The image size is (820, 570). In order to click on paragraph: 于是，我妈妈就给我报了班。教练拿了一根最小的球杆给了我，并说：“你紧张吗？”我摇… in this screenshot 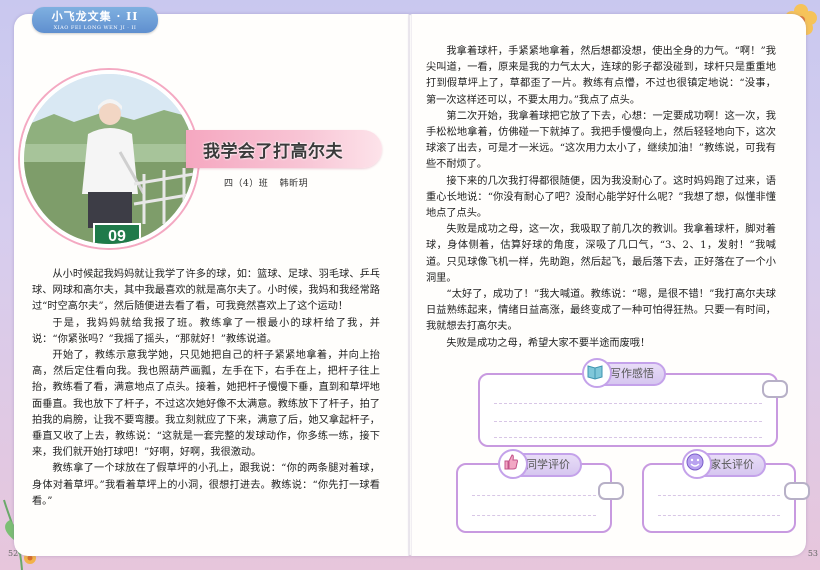, I will do `click(206, 331)`.